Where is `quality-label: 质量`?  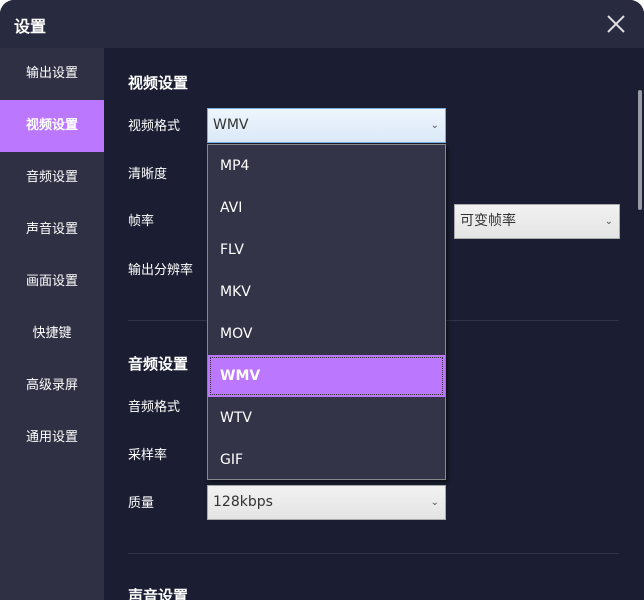 quality-label: 质量 is located at coordinates (141, 503).